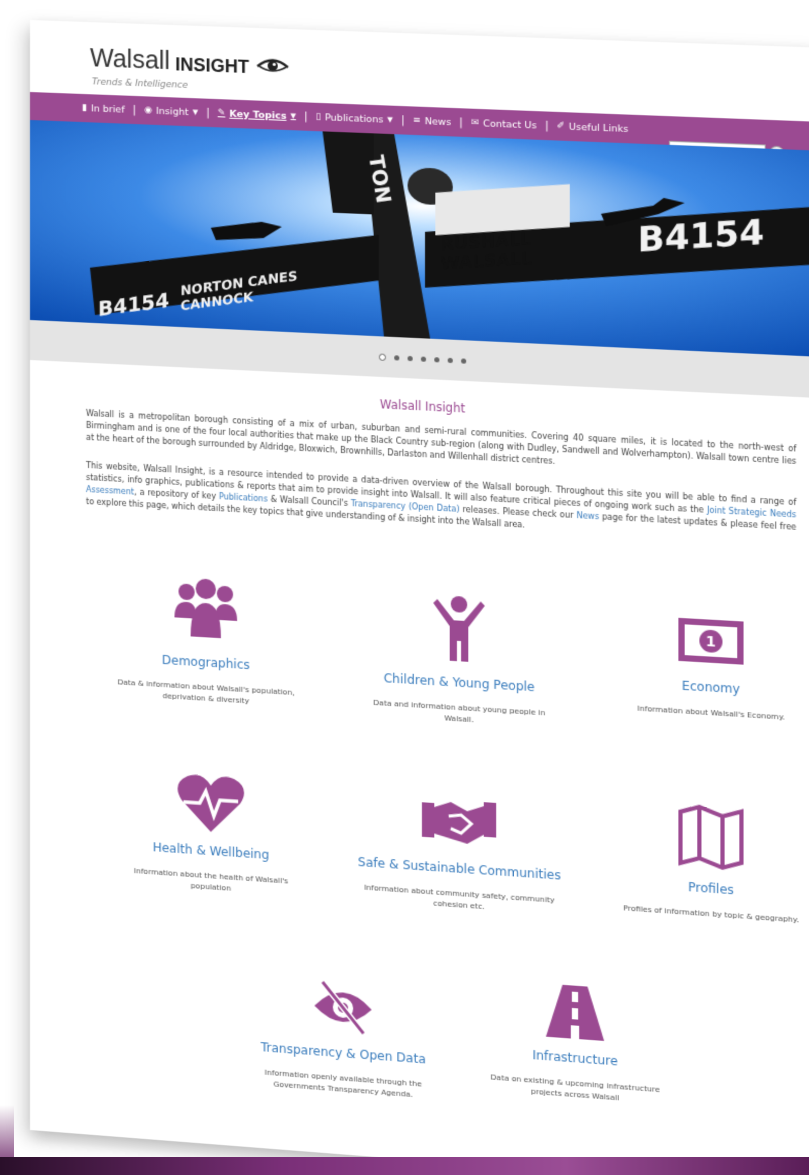 This screenshot has width=809, height=1175. Describe the element at coordinates (587, 516) in the screenshot. I see `link-news: News` at that location.